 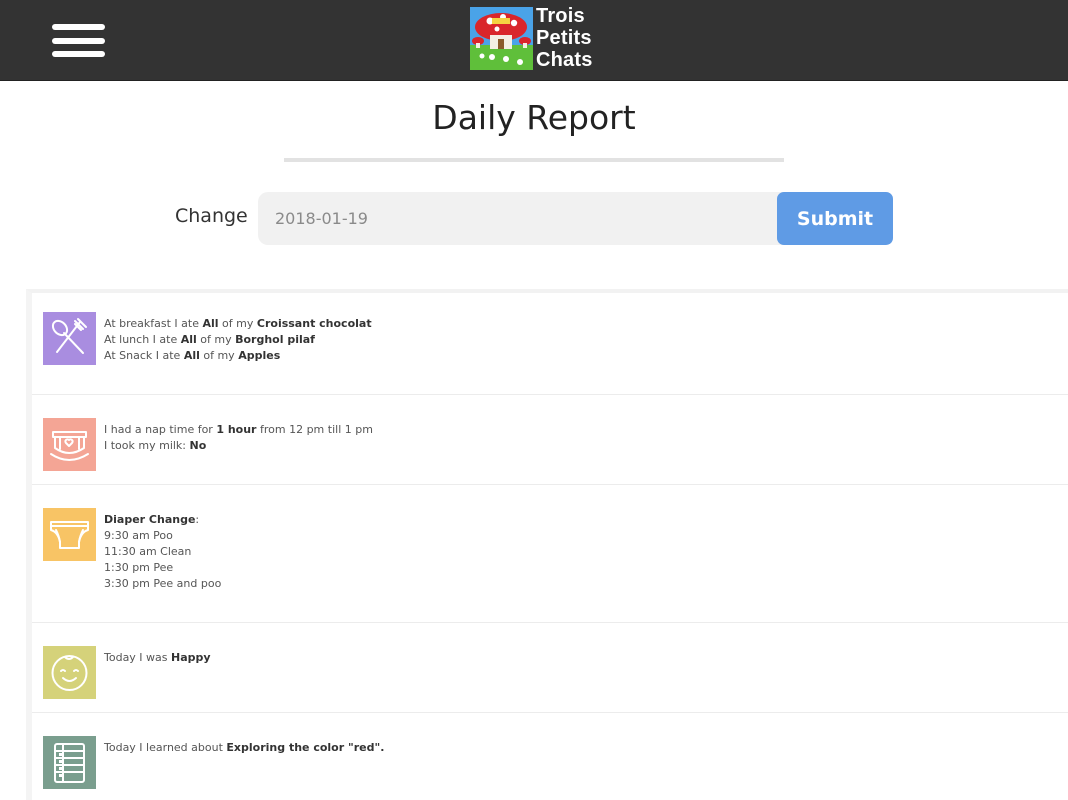 I want to click on diaper-heading-suffix: :, so click(x=197, y=519).